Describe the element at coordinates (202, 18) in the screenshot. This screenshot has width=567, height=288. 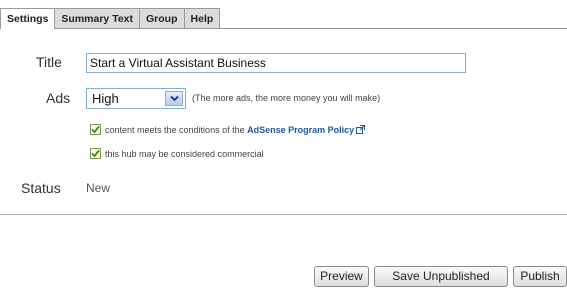
I see `tab-help: Help` at that location.